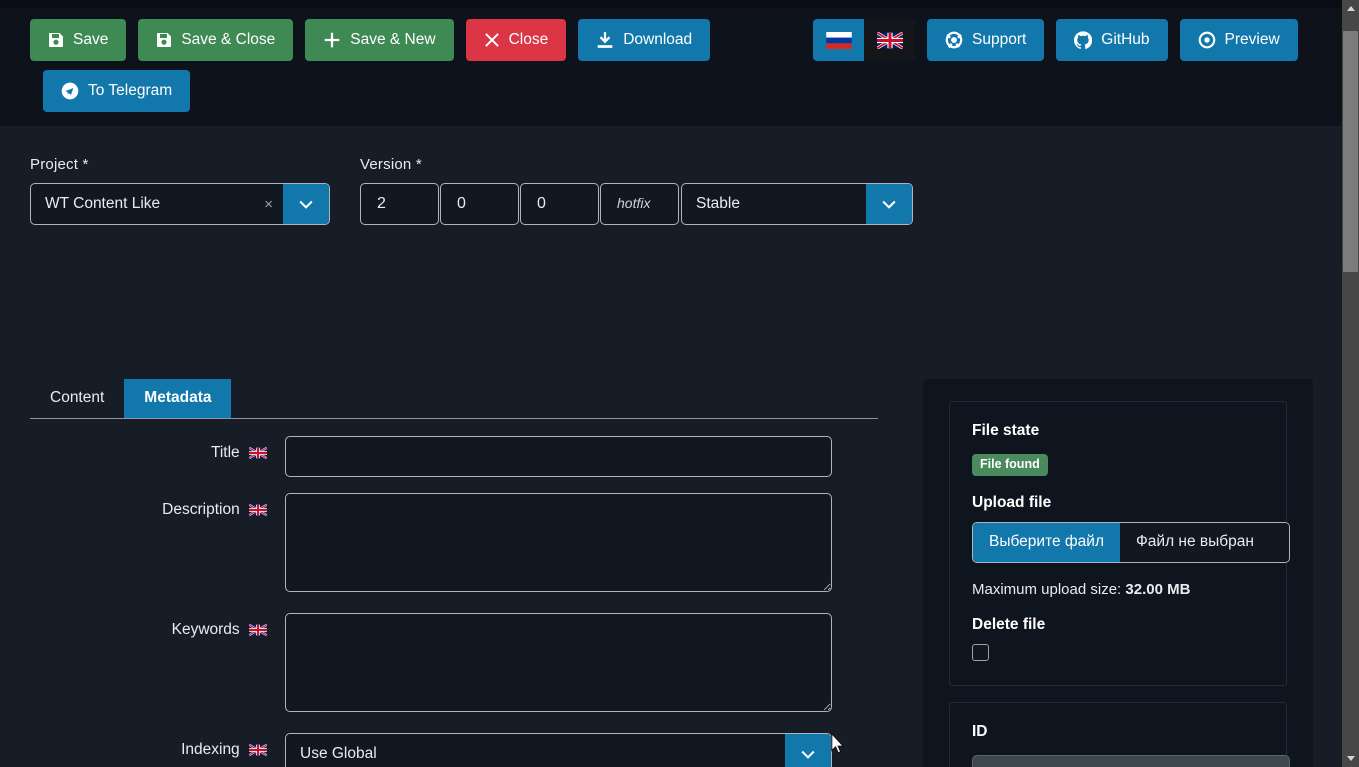  I want to click on keywords-label: Keywords, so click(157, 626).